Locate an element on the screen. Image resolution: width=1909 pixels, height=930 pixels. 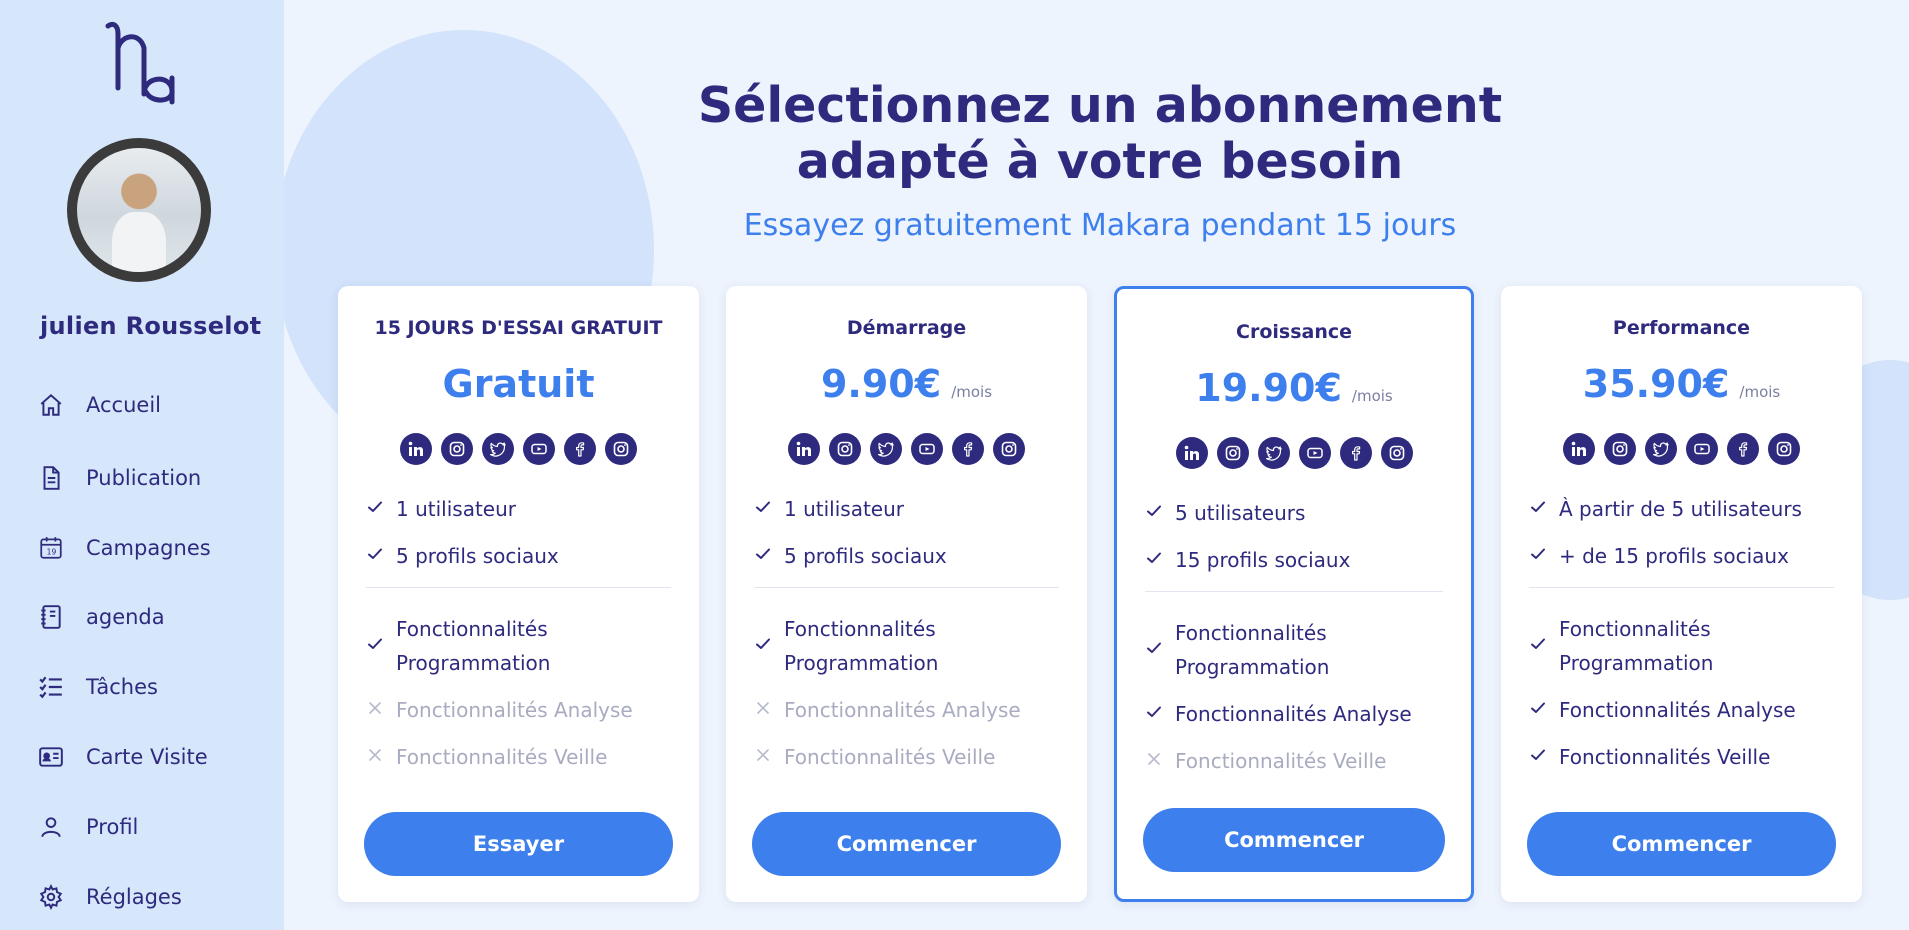
calendar-icon: 19 is located at coordinates (51, 548).